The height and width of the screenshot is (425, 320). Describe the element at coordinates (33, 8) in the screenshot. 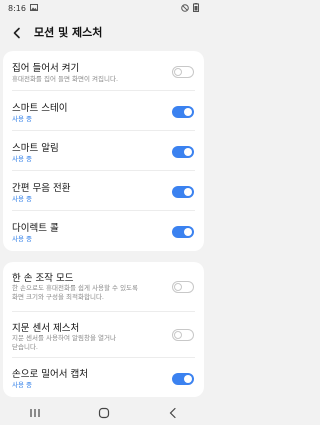

I see `gallery-notification-icon` at that location.